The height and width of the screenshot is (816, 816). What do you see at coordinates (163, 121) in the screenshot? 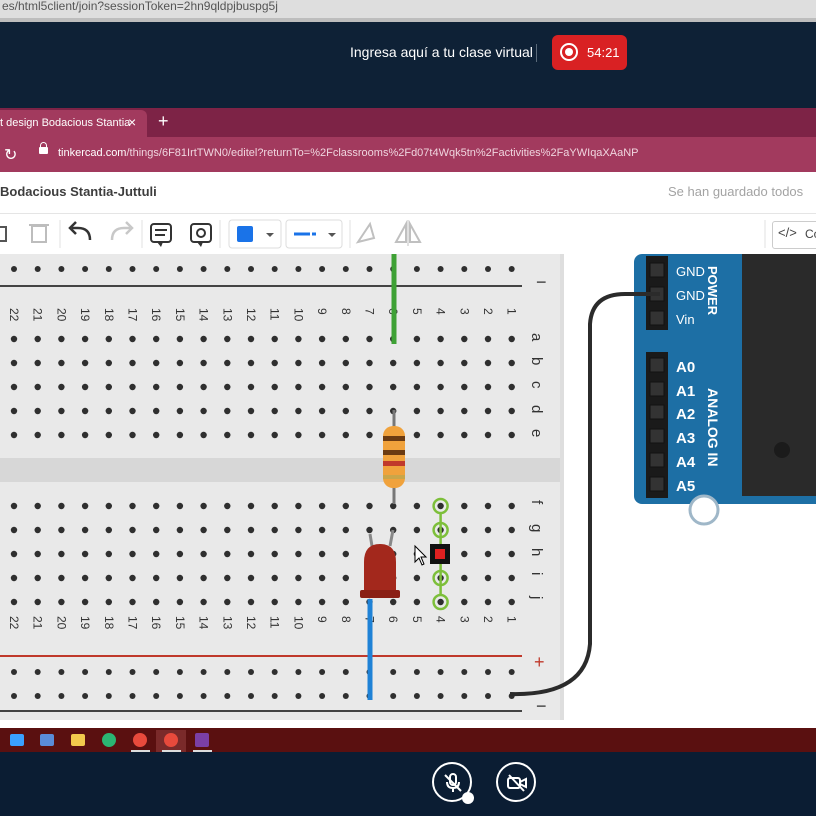
I see `new-tab-button: +` at bounding box center [163, 121].